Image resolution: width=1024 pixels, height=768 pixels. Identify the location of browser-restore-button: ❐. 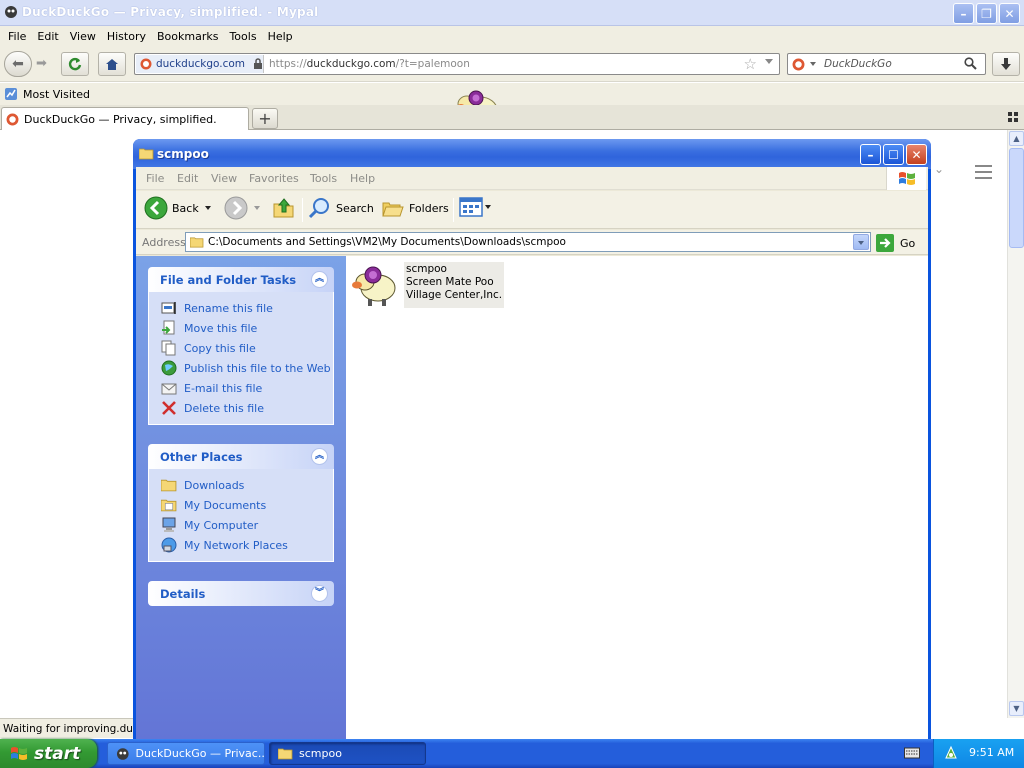
(986, 13).